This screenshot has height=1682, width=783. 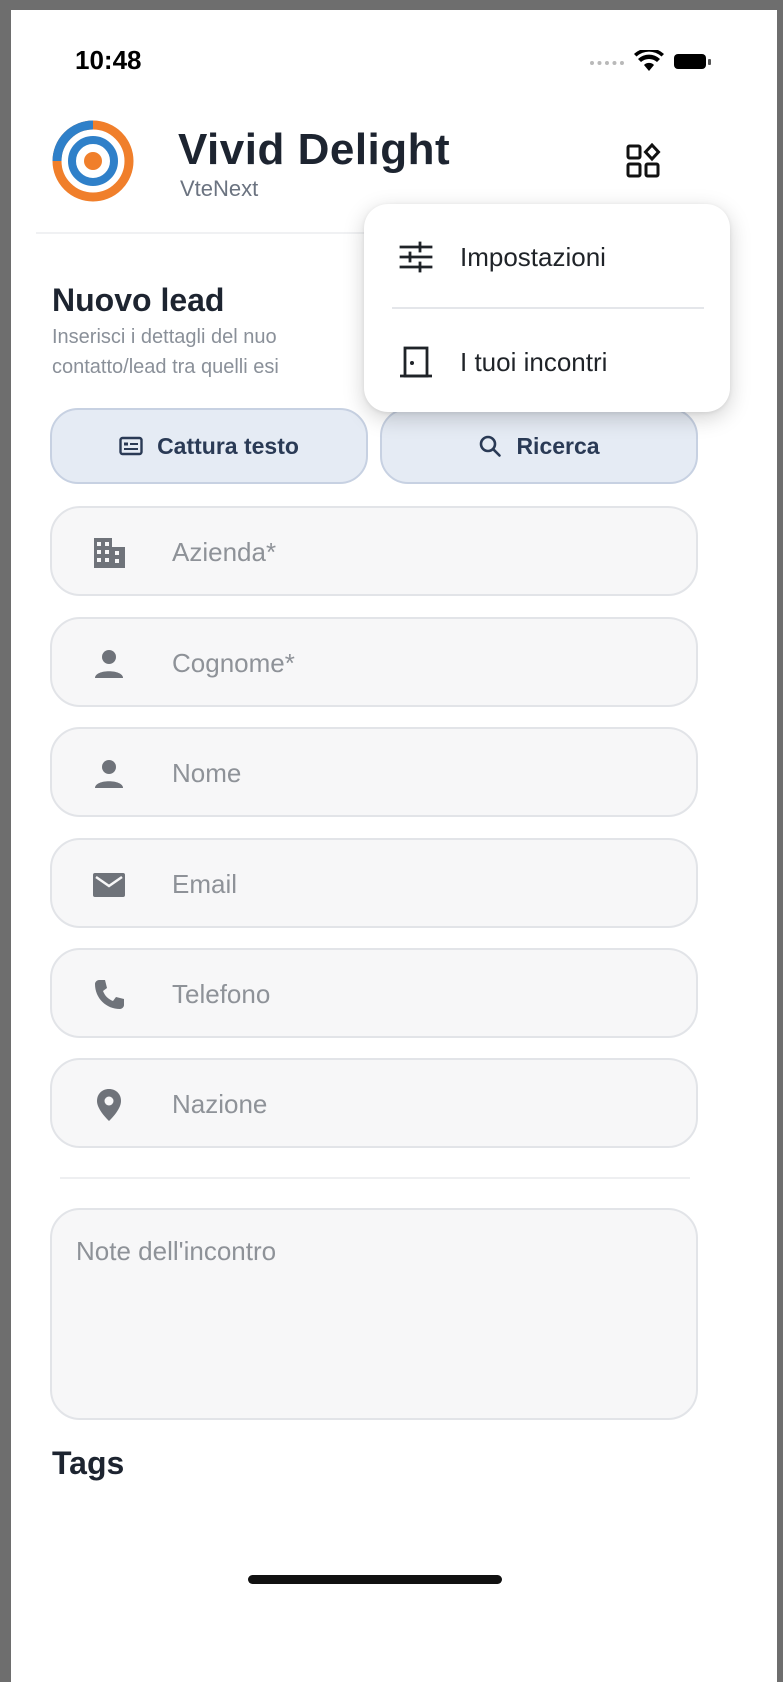 I want to click on menu-item-settings: Impostazioni, so click(x=547, y=257).